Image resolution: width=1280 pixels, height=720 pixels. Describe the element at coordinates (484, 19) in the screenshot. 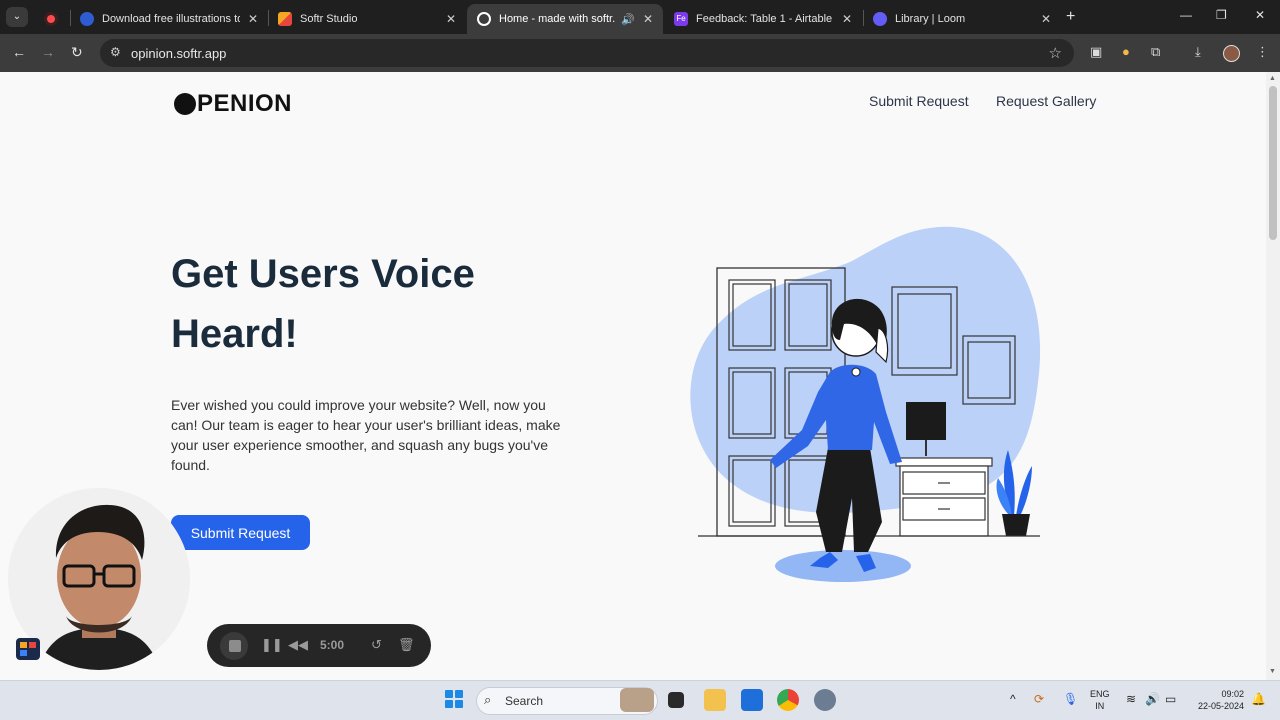

I see `globe-favicon-icon` at that location.